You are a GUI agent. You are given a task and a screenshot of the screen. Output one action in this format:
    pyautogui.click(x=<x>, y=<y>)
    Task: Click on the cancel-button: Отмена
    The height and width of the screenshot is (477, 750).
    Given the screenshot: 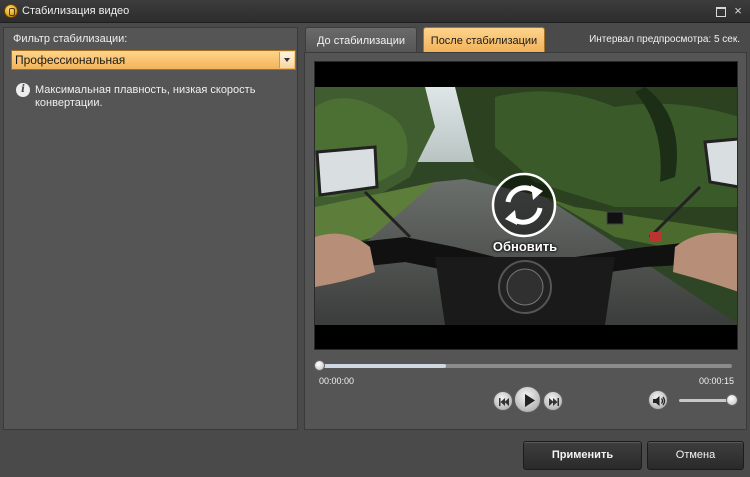 What is the action you would take?
    pyautogui.click(x=695, y=455)
    